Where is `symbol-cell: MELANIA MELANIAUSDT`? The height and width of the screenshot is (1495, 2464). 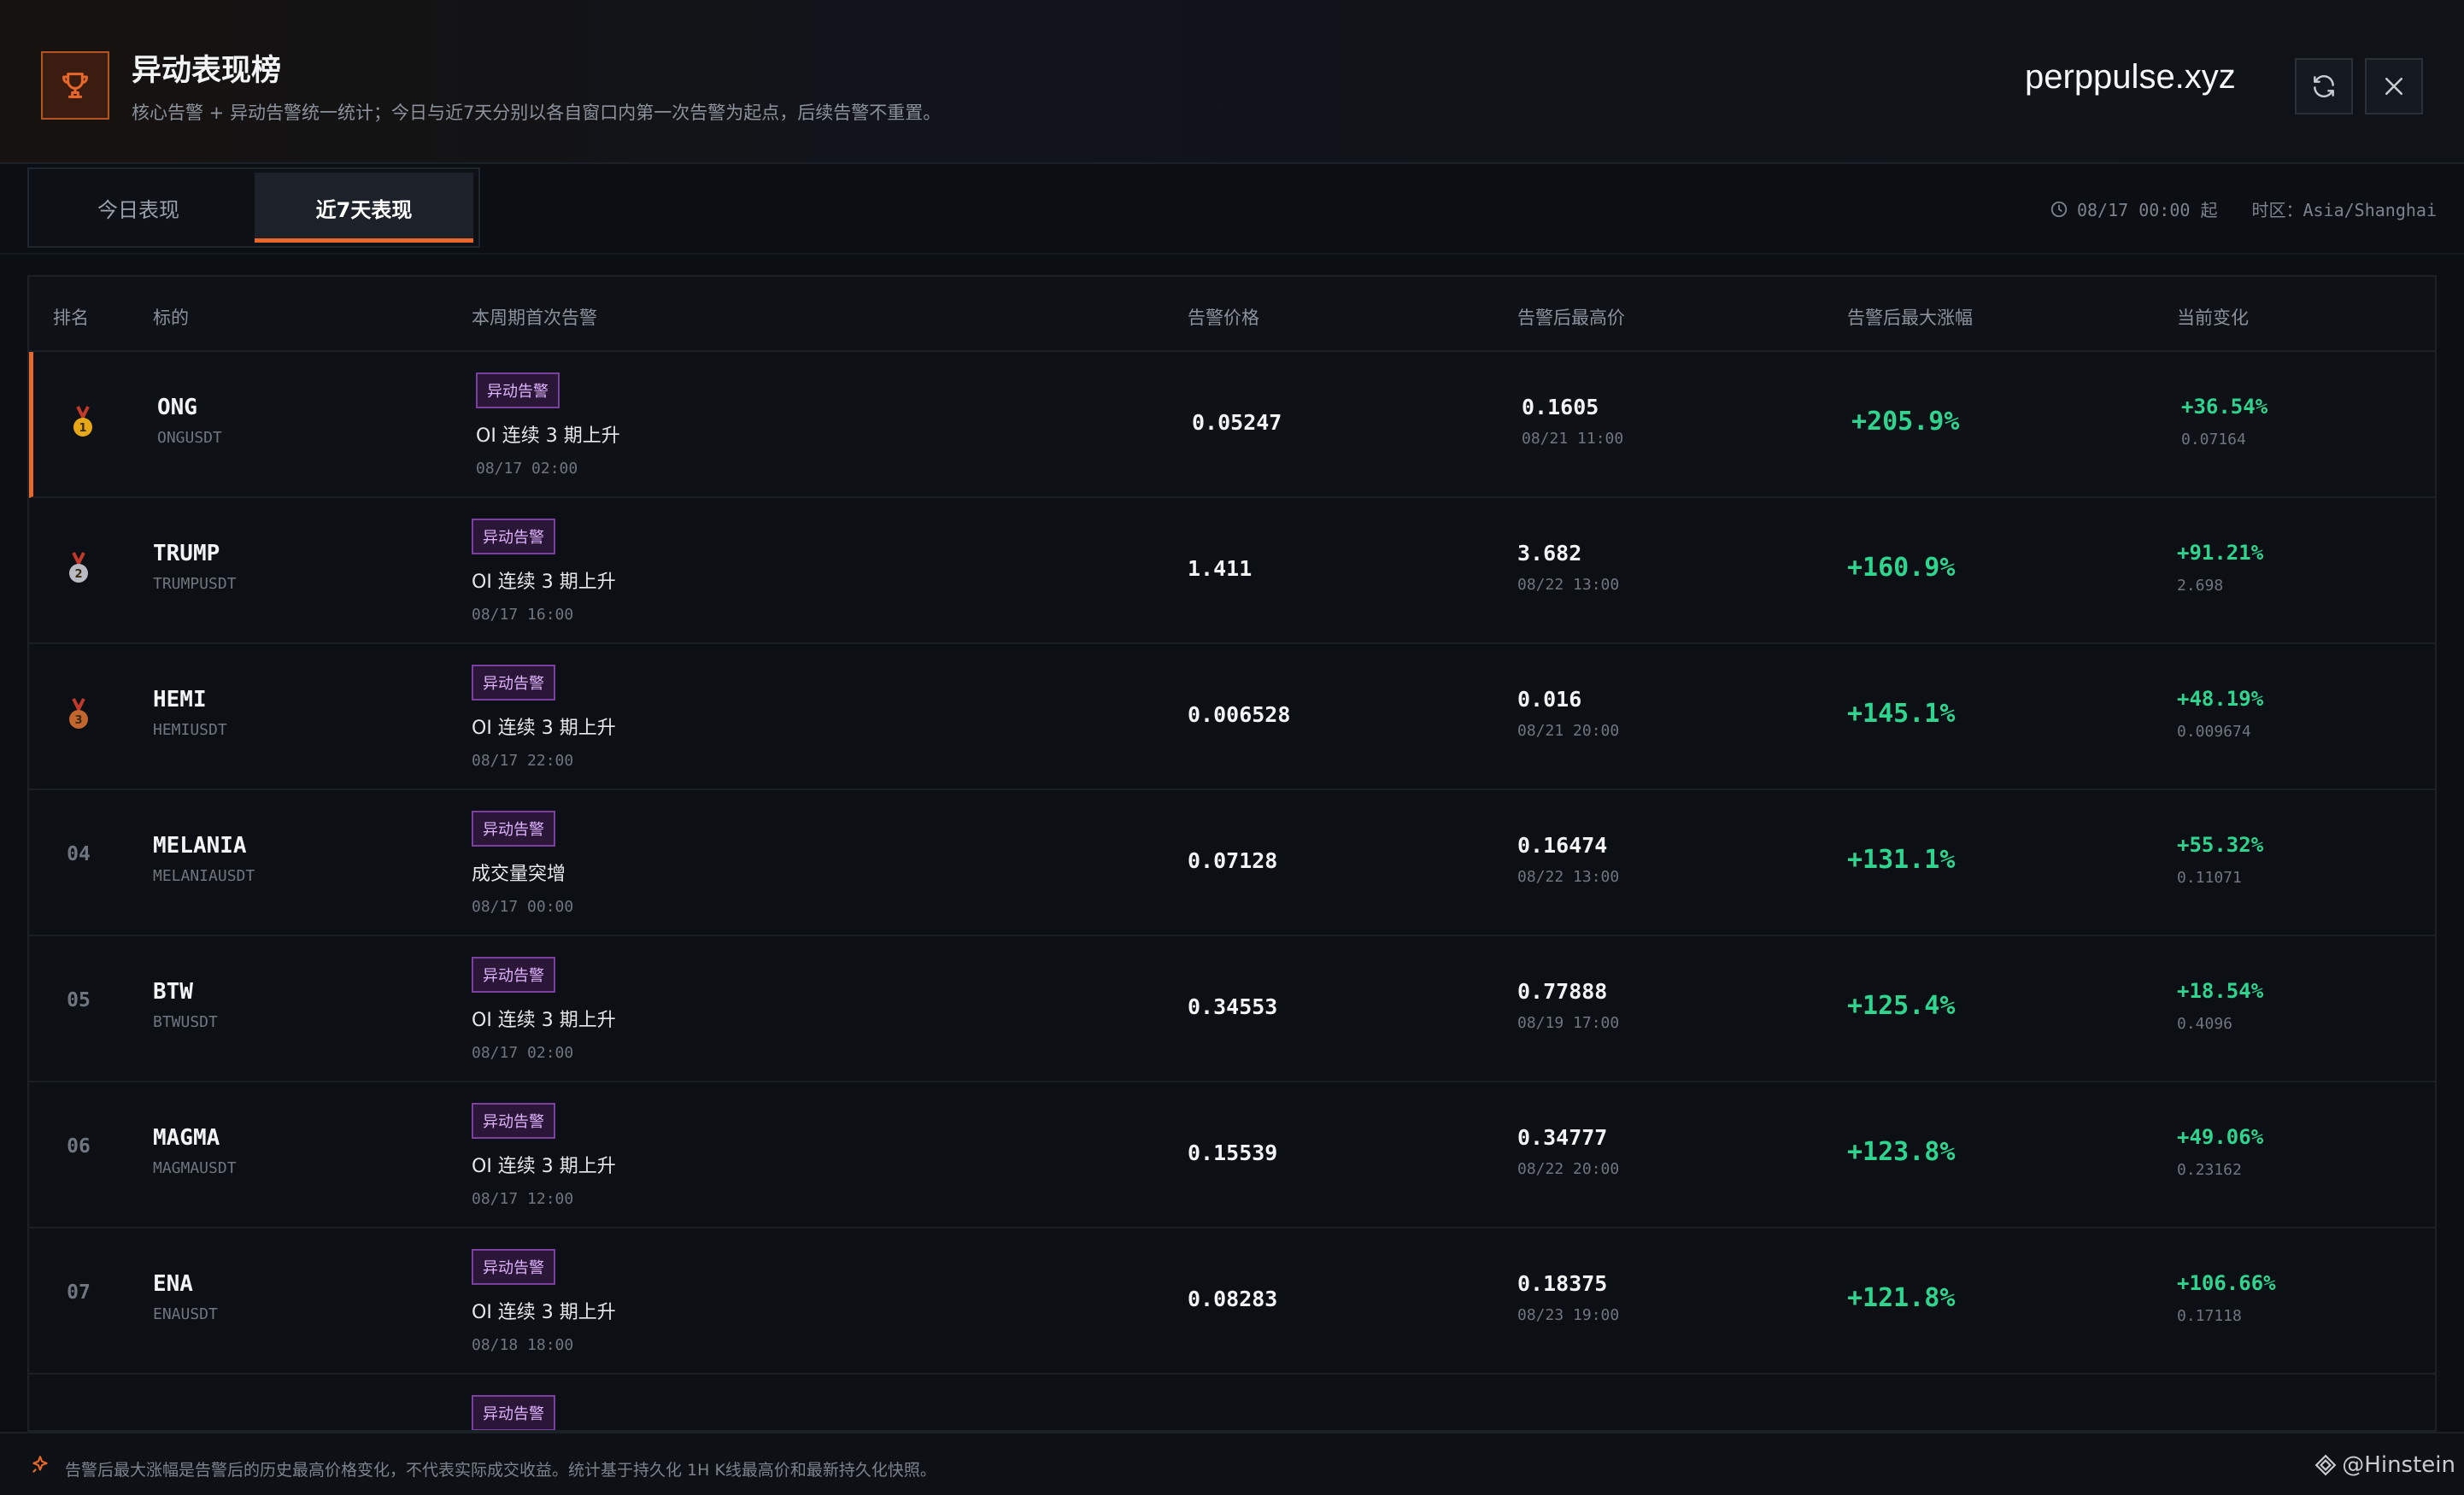 symbol-cell: MELANIA MELANIAUSDT is located at coordinates (204, 859).